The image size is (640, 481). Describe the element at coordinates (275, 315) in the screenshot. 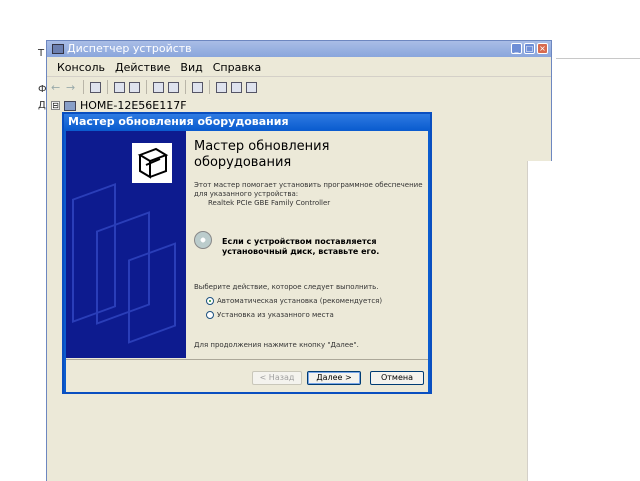

I see `option-specific-location-label: Установка из указанного места` at that location.